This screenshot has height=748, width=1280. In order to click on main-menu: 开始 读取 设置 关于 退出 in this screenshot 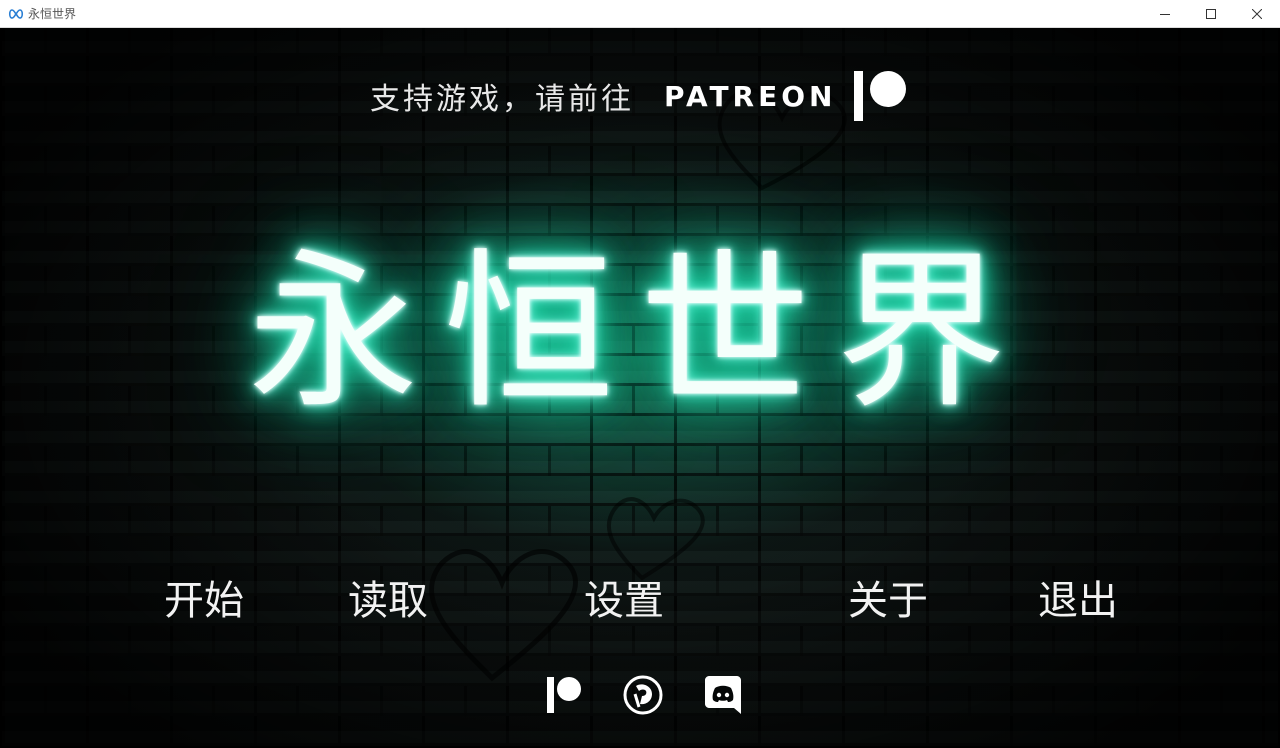, I will do `click(640, 598)`.